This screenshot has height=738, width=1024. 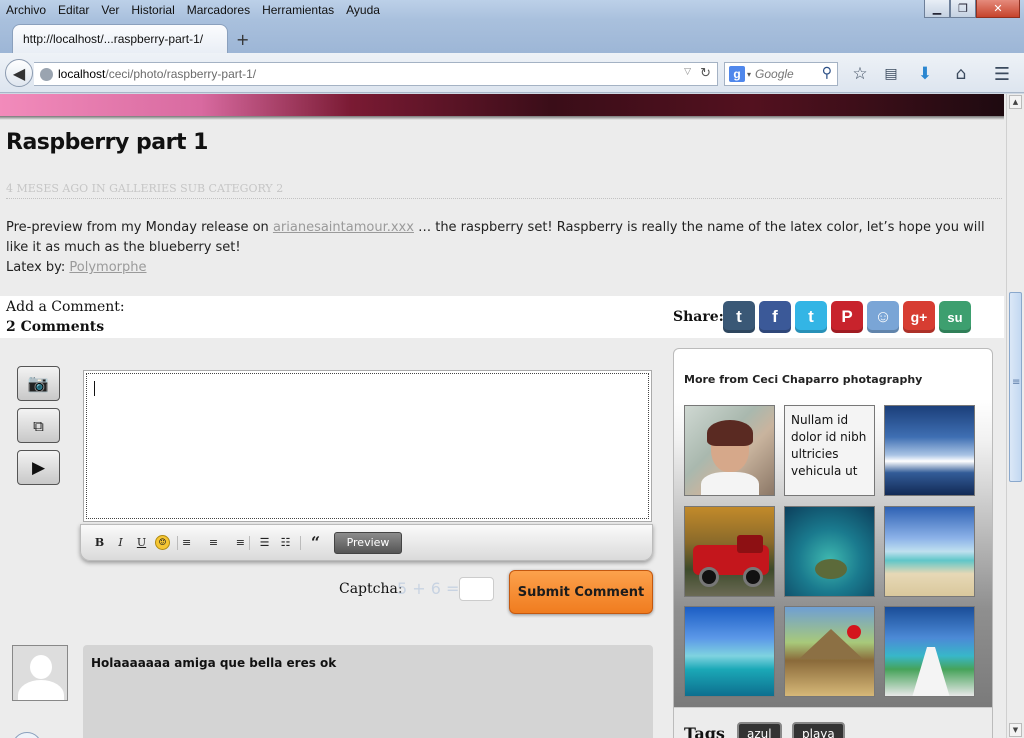 What do you see at coordinates (285, 543) in the screenshot?
I see `numbered-list-icon: ☷` at bounding box center [285, 543].